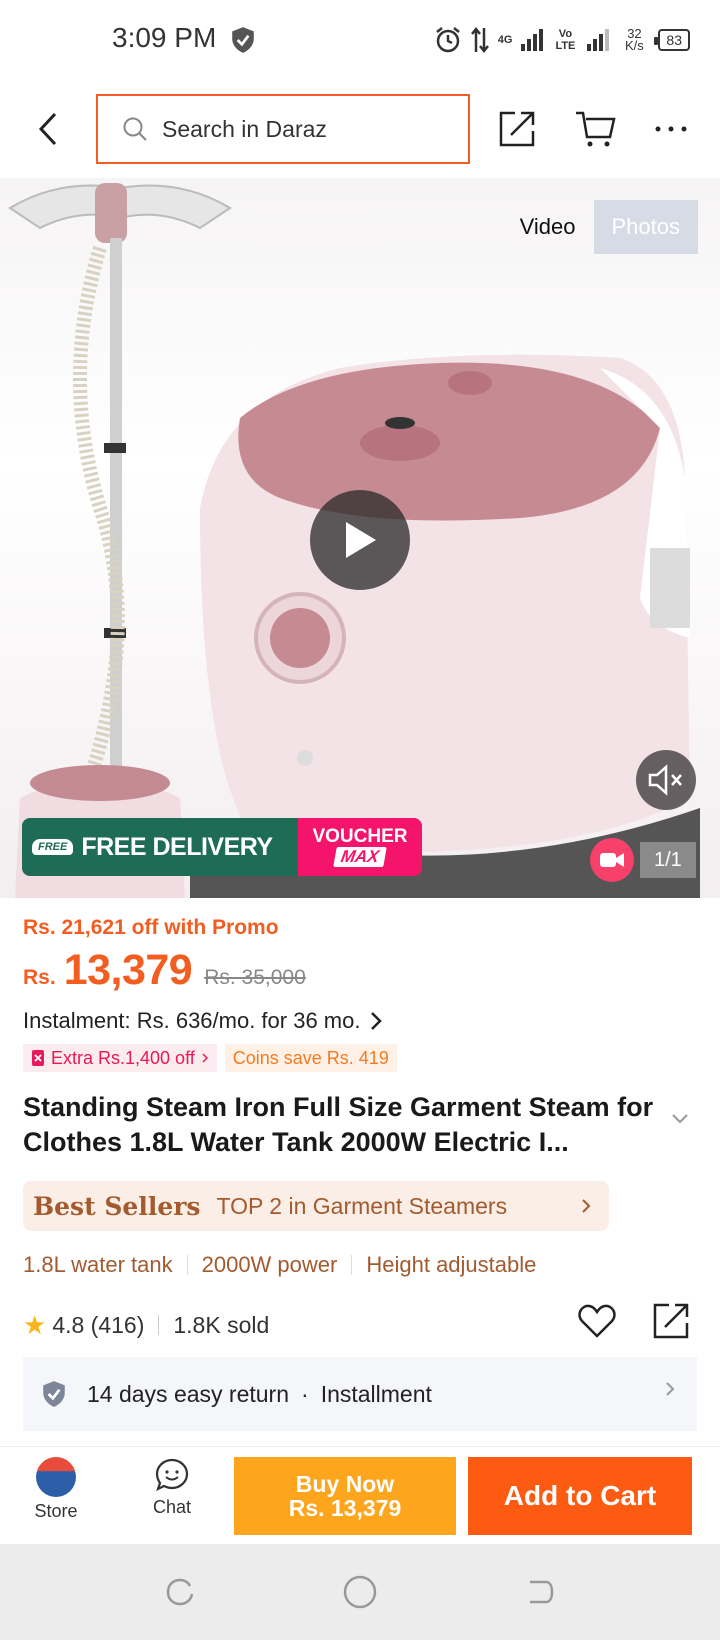  Describe the element at coordinates (172, 1507) in the screenshot. I see `chat-label: Chat` at that location.